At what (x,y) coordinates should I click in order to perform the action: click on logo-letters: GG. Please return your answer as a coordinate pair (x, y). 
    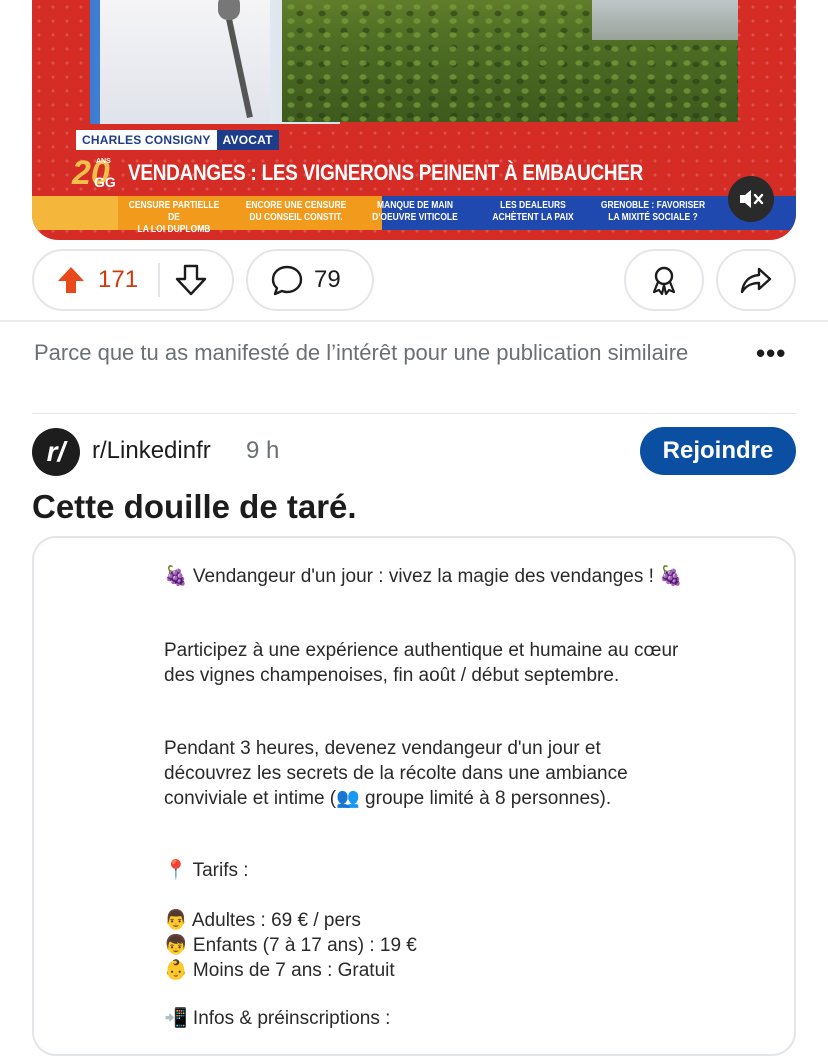
    Looking at the image, I should click on (105, 182).